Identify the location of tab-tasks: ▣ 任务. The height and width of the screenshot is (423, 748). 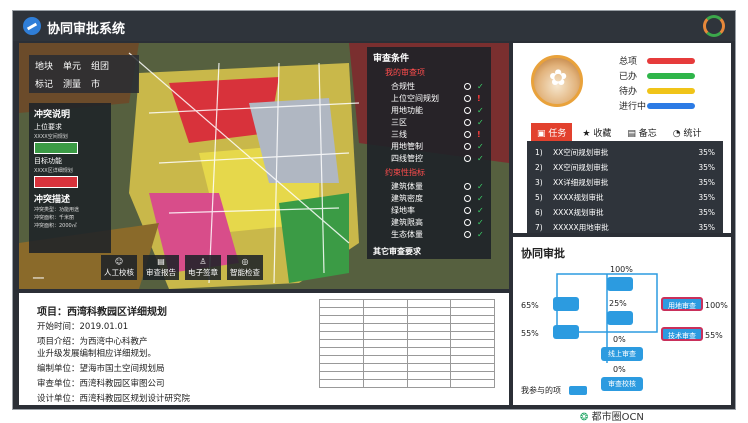
(552, 132).